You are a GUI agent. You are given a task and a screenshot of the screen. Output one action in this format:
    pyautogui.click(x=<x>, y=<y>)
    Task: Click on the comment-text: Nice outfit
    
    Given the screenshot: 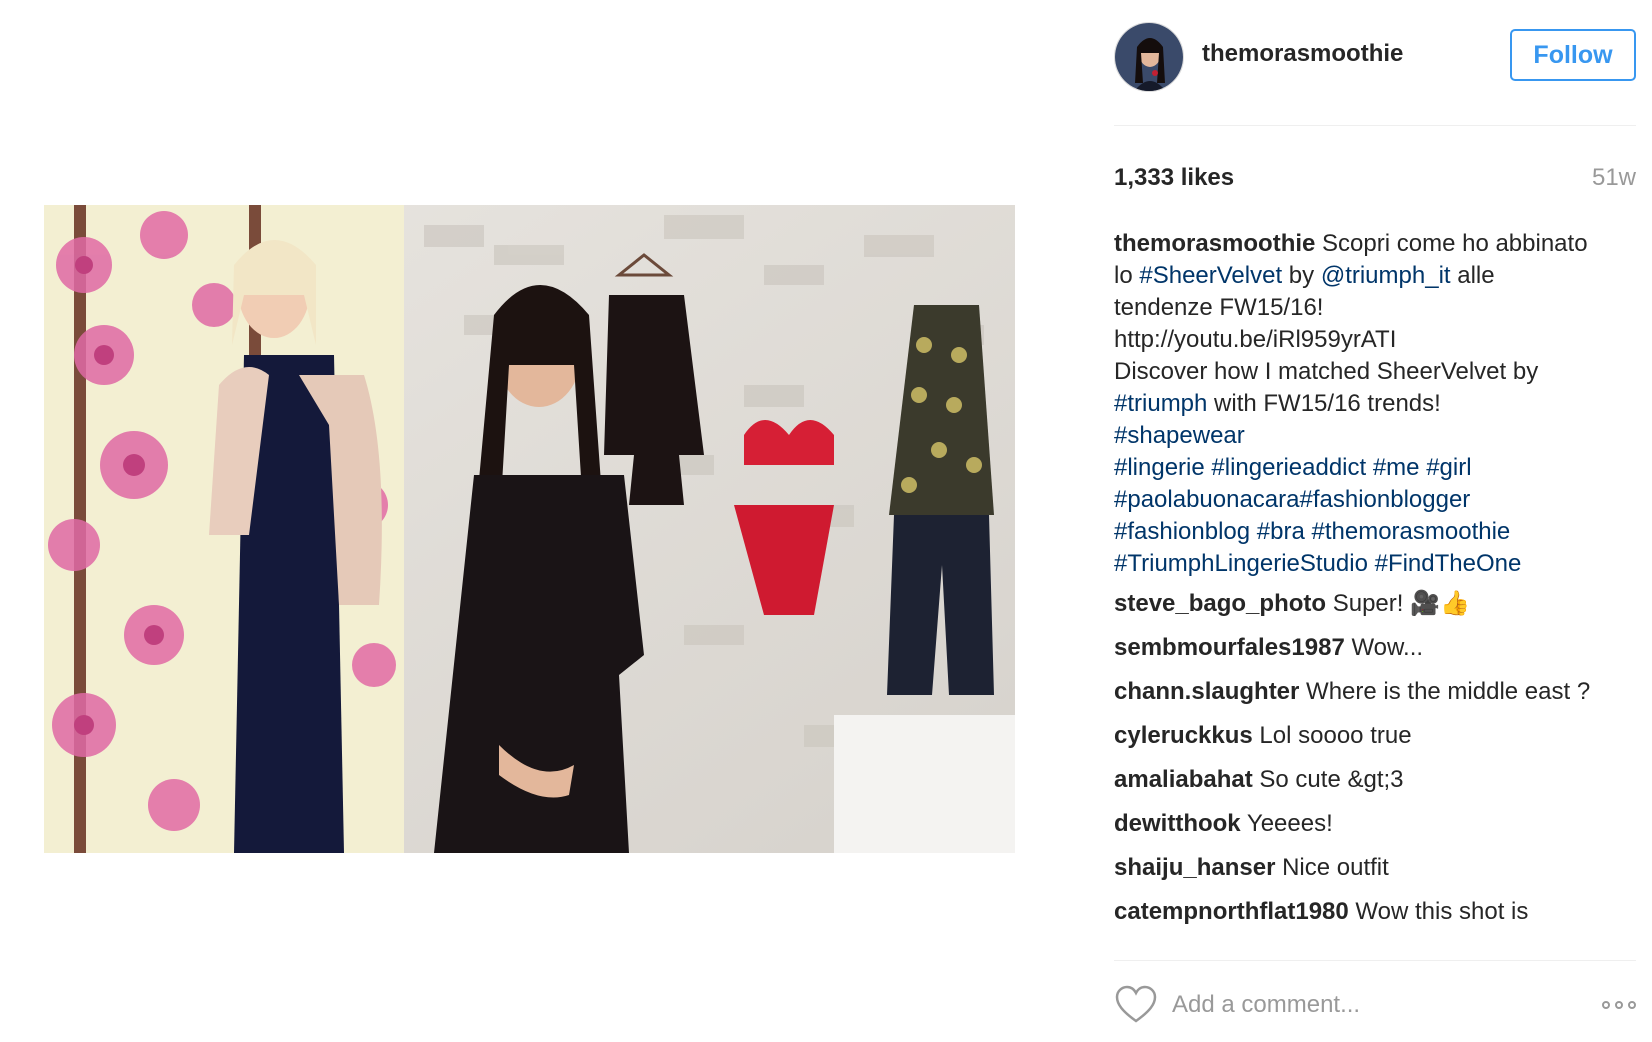 What is the action you would take?
    pyautogui.click(x=1332, y=867)
    